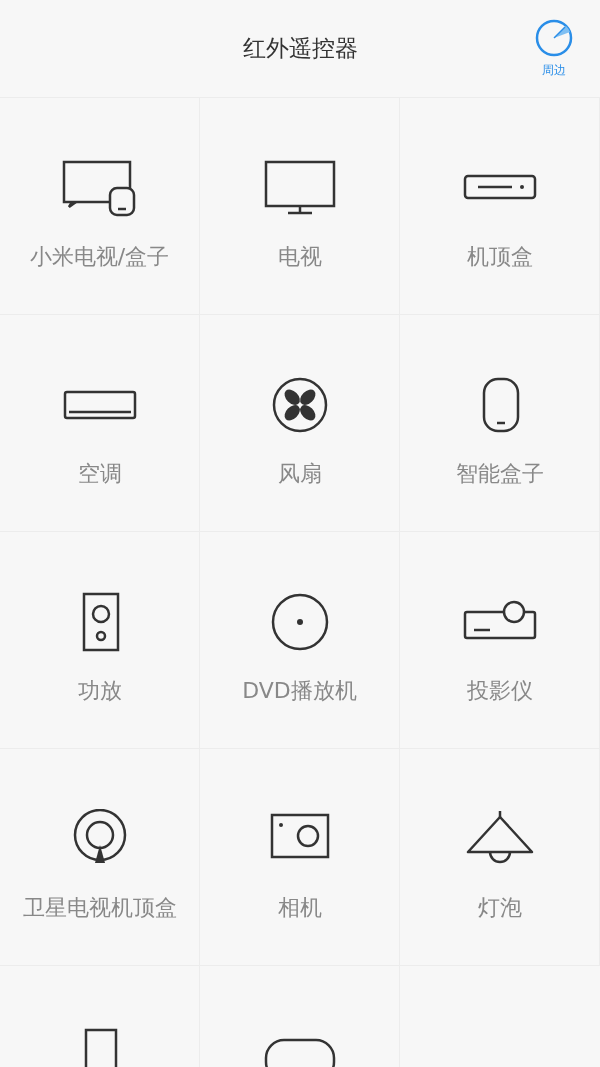 The height and width of the screenshot is (1067, 600). Describe the element at coordinates (100, 206) in the screenshot. I see `device-tile: 小米电视/盒子` at that location.